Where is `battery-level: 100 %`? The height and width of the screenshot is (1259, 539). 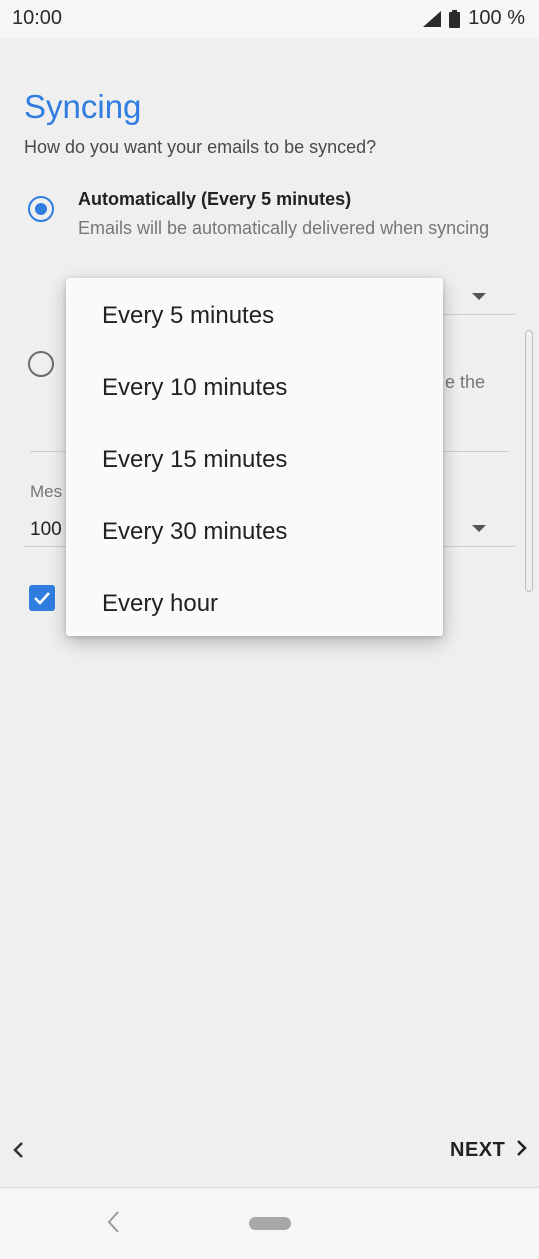
battery-level: 100 % is located at coordinates (496, 18).